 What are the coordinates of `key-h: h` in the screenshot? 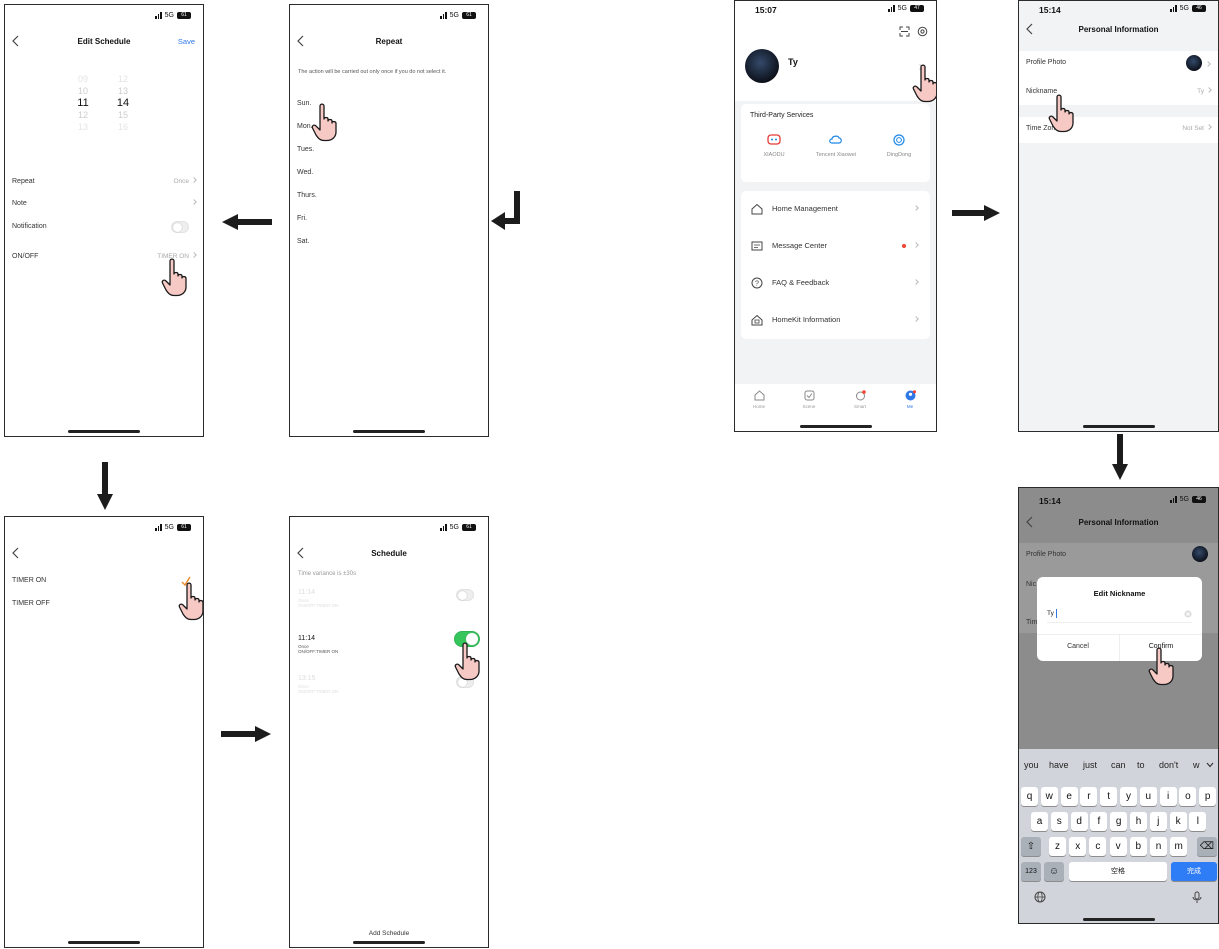 It's located at (1138, 821).